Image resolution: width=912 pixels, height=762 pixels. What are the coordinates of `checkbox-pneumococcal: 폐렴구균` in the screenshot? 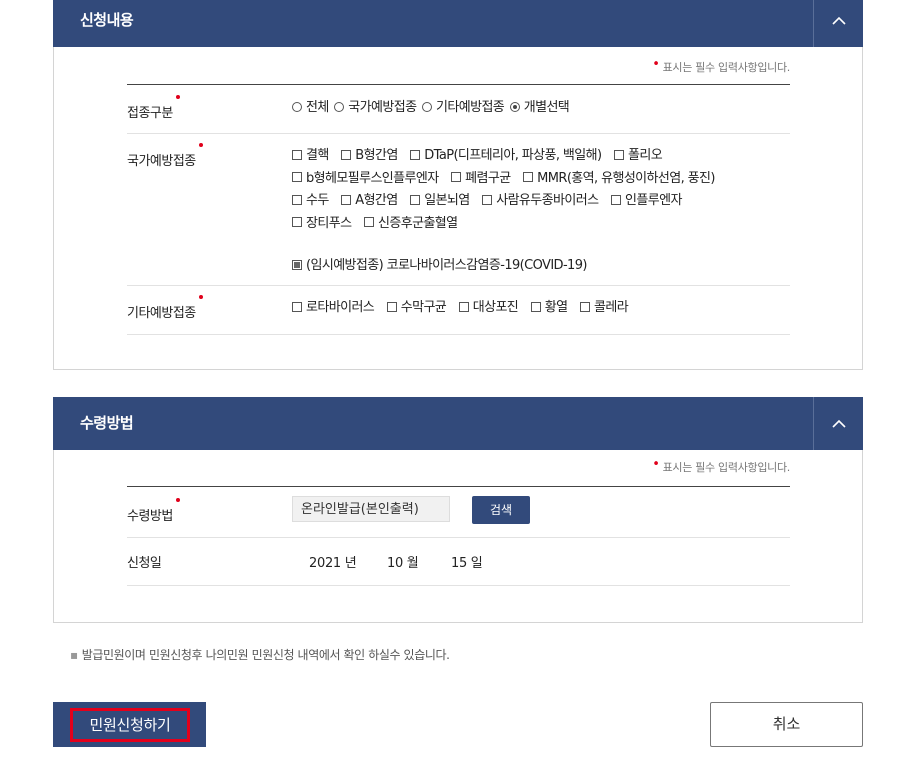 It's located at (481, 179).